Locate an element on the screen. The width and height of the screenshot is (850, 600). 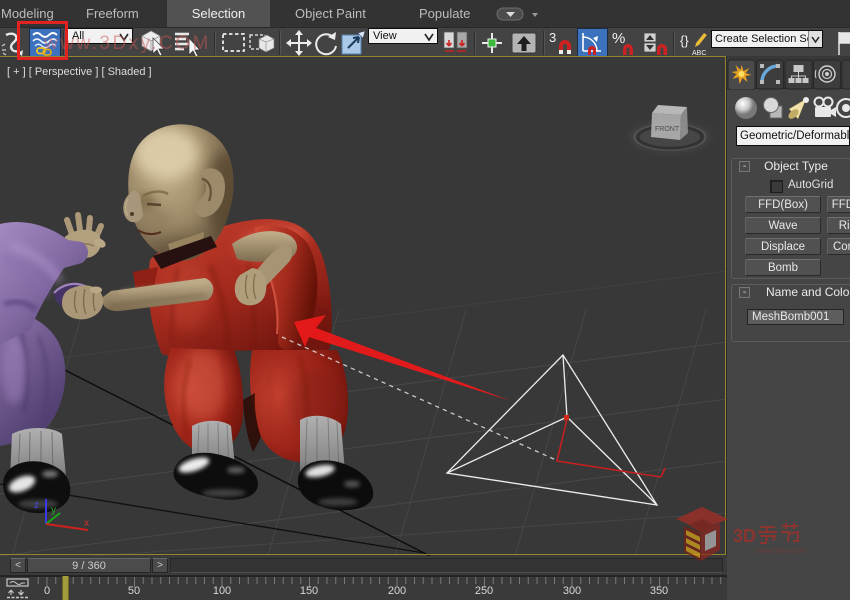
svg-text: y is located at coordinates (53, 510).